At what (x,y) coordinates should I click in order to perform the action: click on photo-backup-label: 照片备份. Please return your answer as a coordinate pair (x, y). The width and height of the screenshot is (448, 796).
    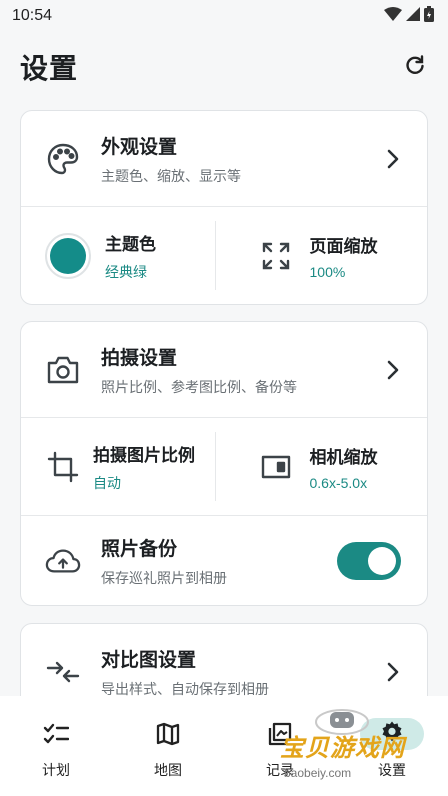
    Looking at the image, I should click on (139, 549).